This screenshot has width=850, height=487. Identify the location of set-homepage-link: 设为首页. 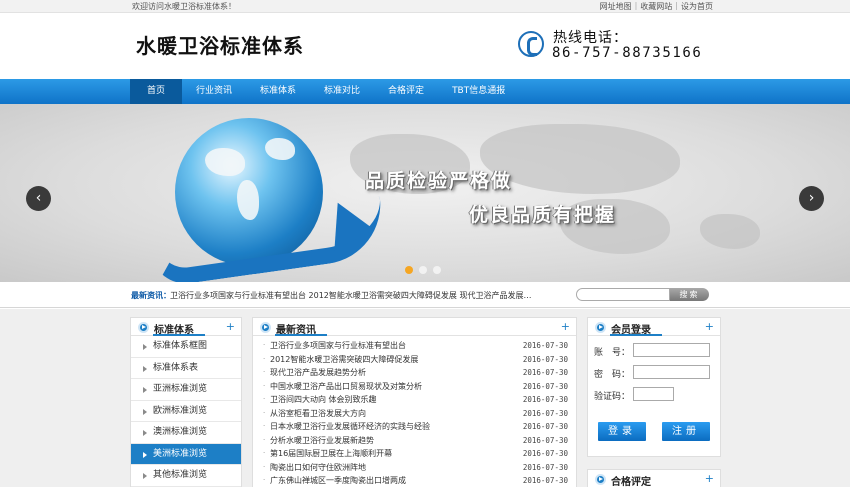
(697, 6).